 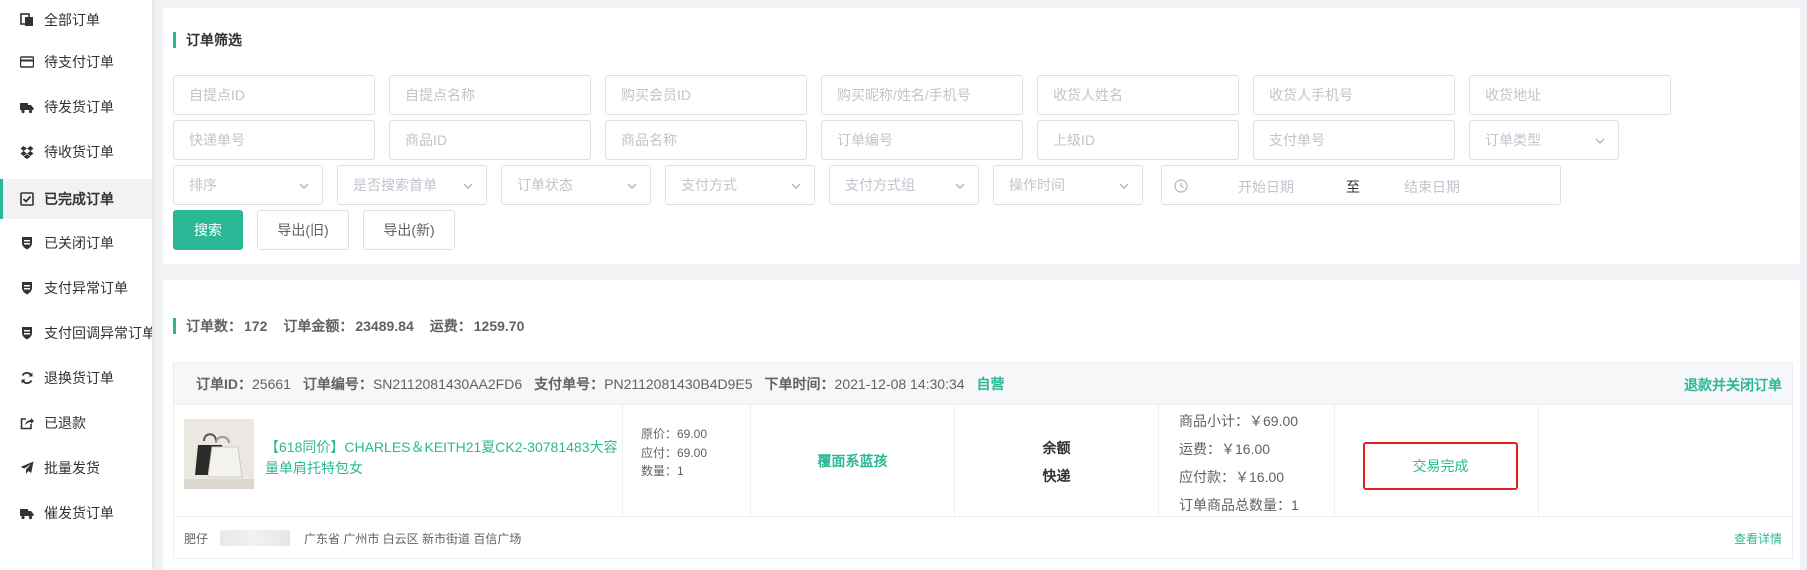 I want to click on search-button: 搜索, so click(x=208, y=230).